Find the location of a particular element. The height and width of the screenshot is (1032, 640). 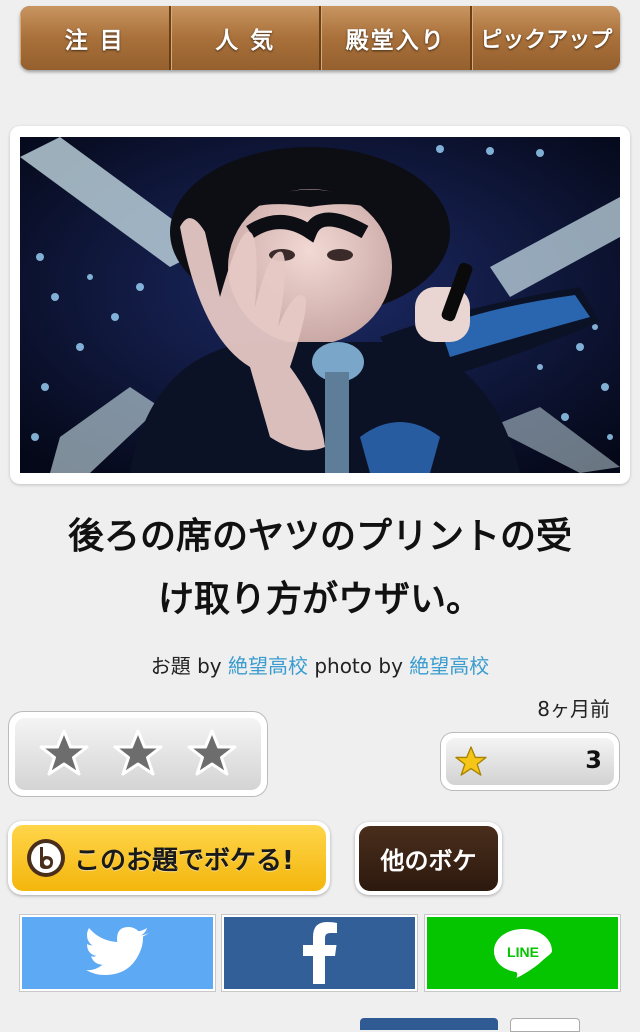

star-rating is located at coordinates (138, 754).